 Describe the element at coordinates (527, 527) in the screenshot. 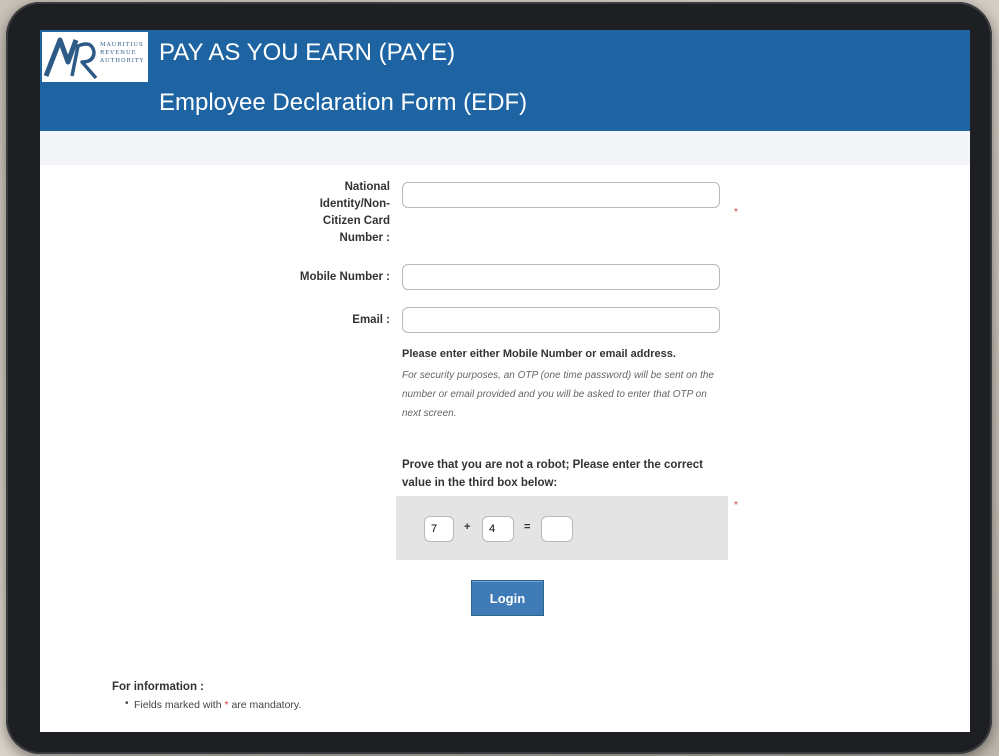

I see `captcha-equals: =` at that location.